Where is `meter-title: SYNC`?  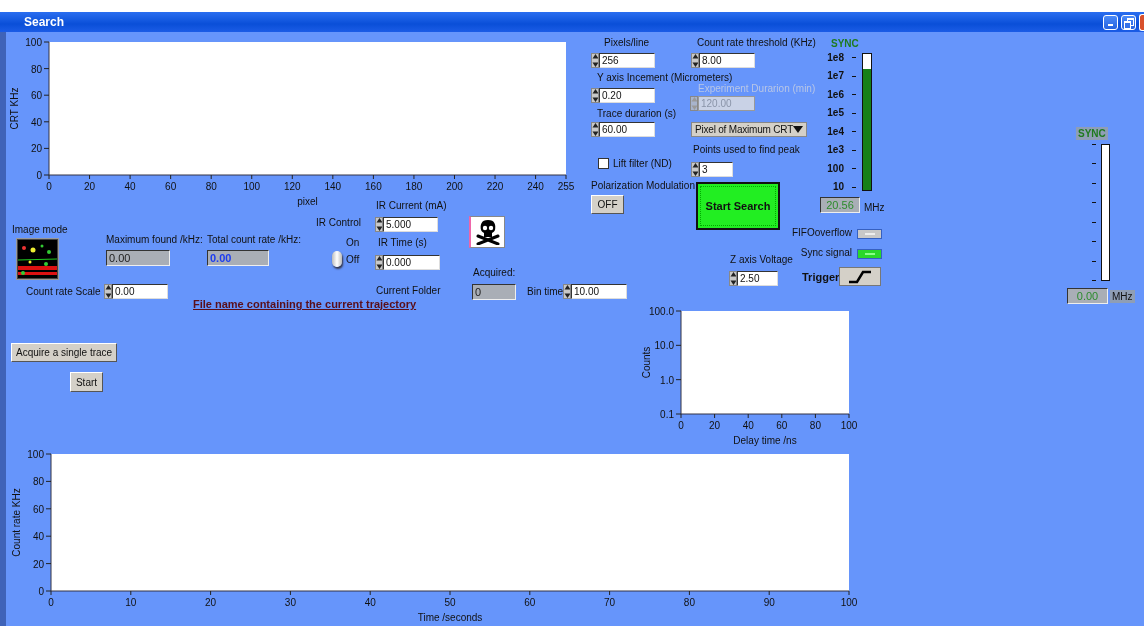
meter-title: SYNC is located at coordinates (1092, 133).